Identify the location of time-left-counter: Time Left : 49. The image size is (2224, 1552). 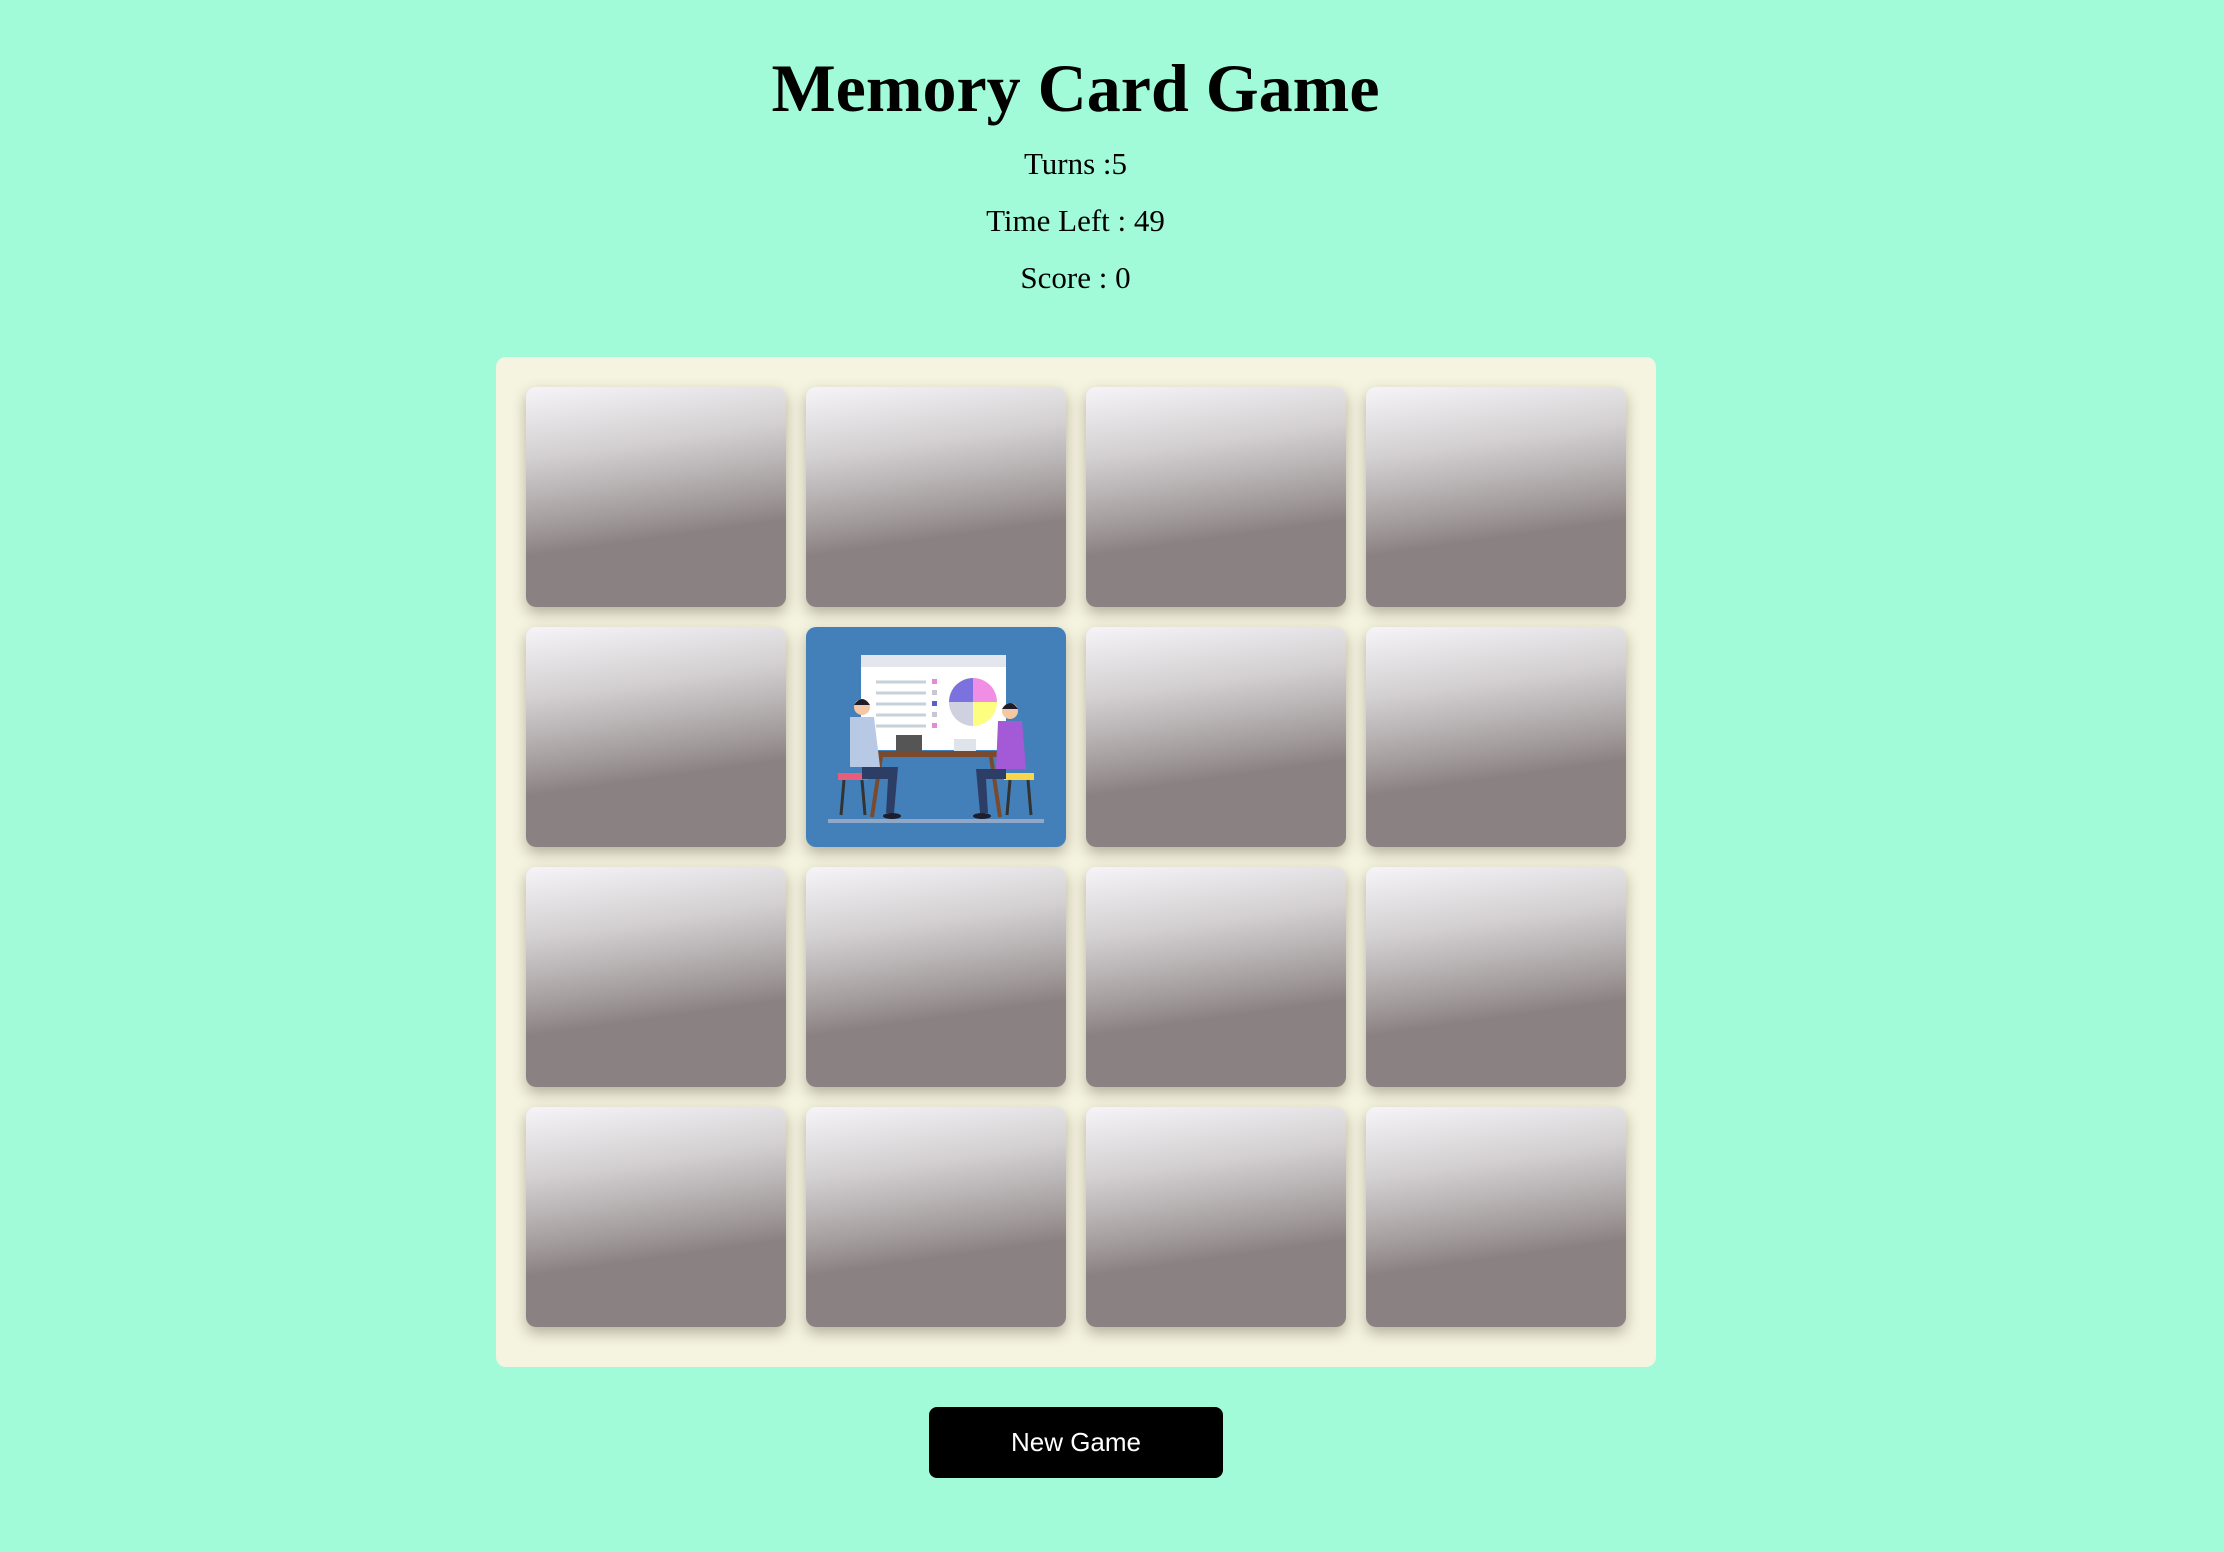
(1075, 220).